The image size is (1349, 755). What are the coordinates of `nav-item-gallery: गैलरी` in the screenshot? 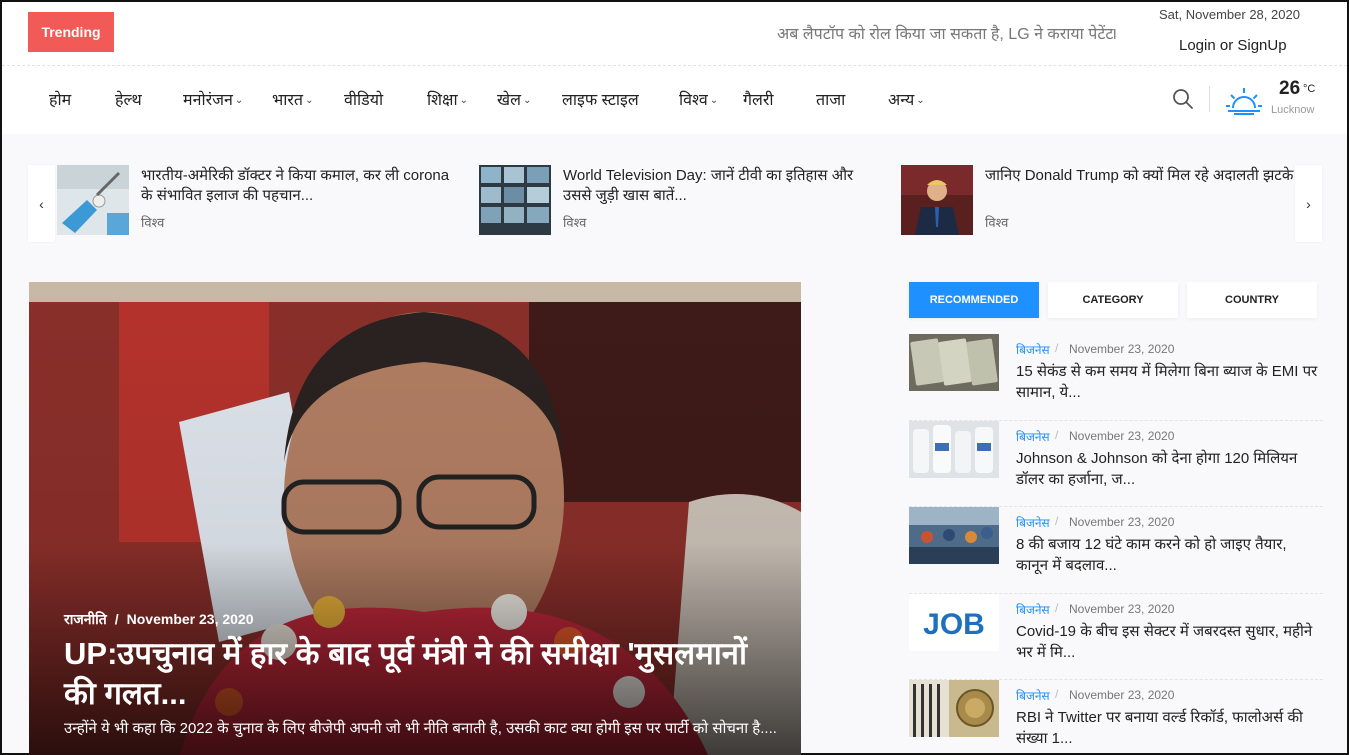 It's located at (758, 99).